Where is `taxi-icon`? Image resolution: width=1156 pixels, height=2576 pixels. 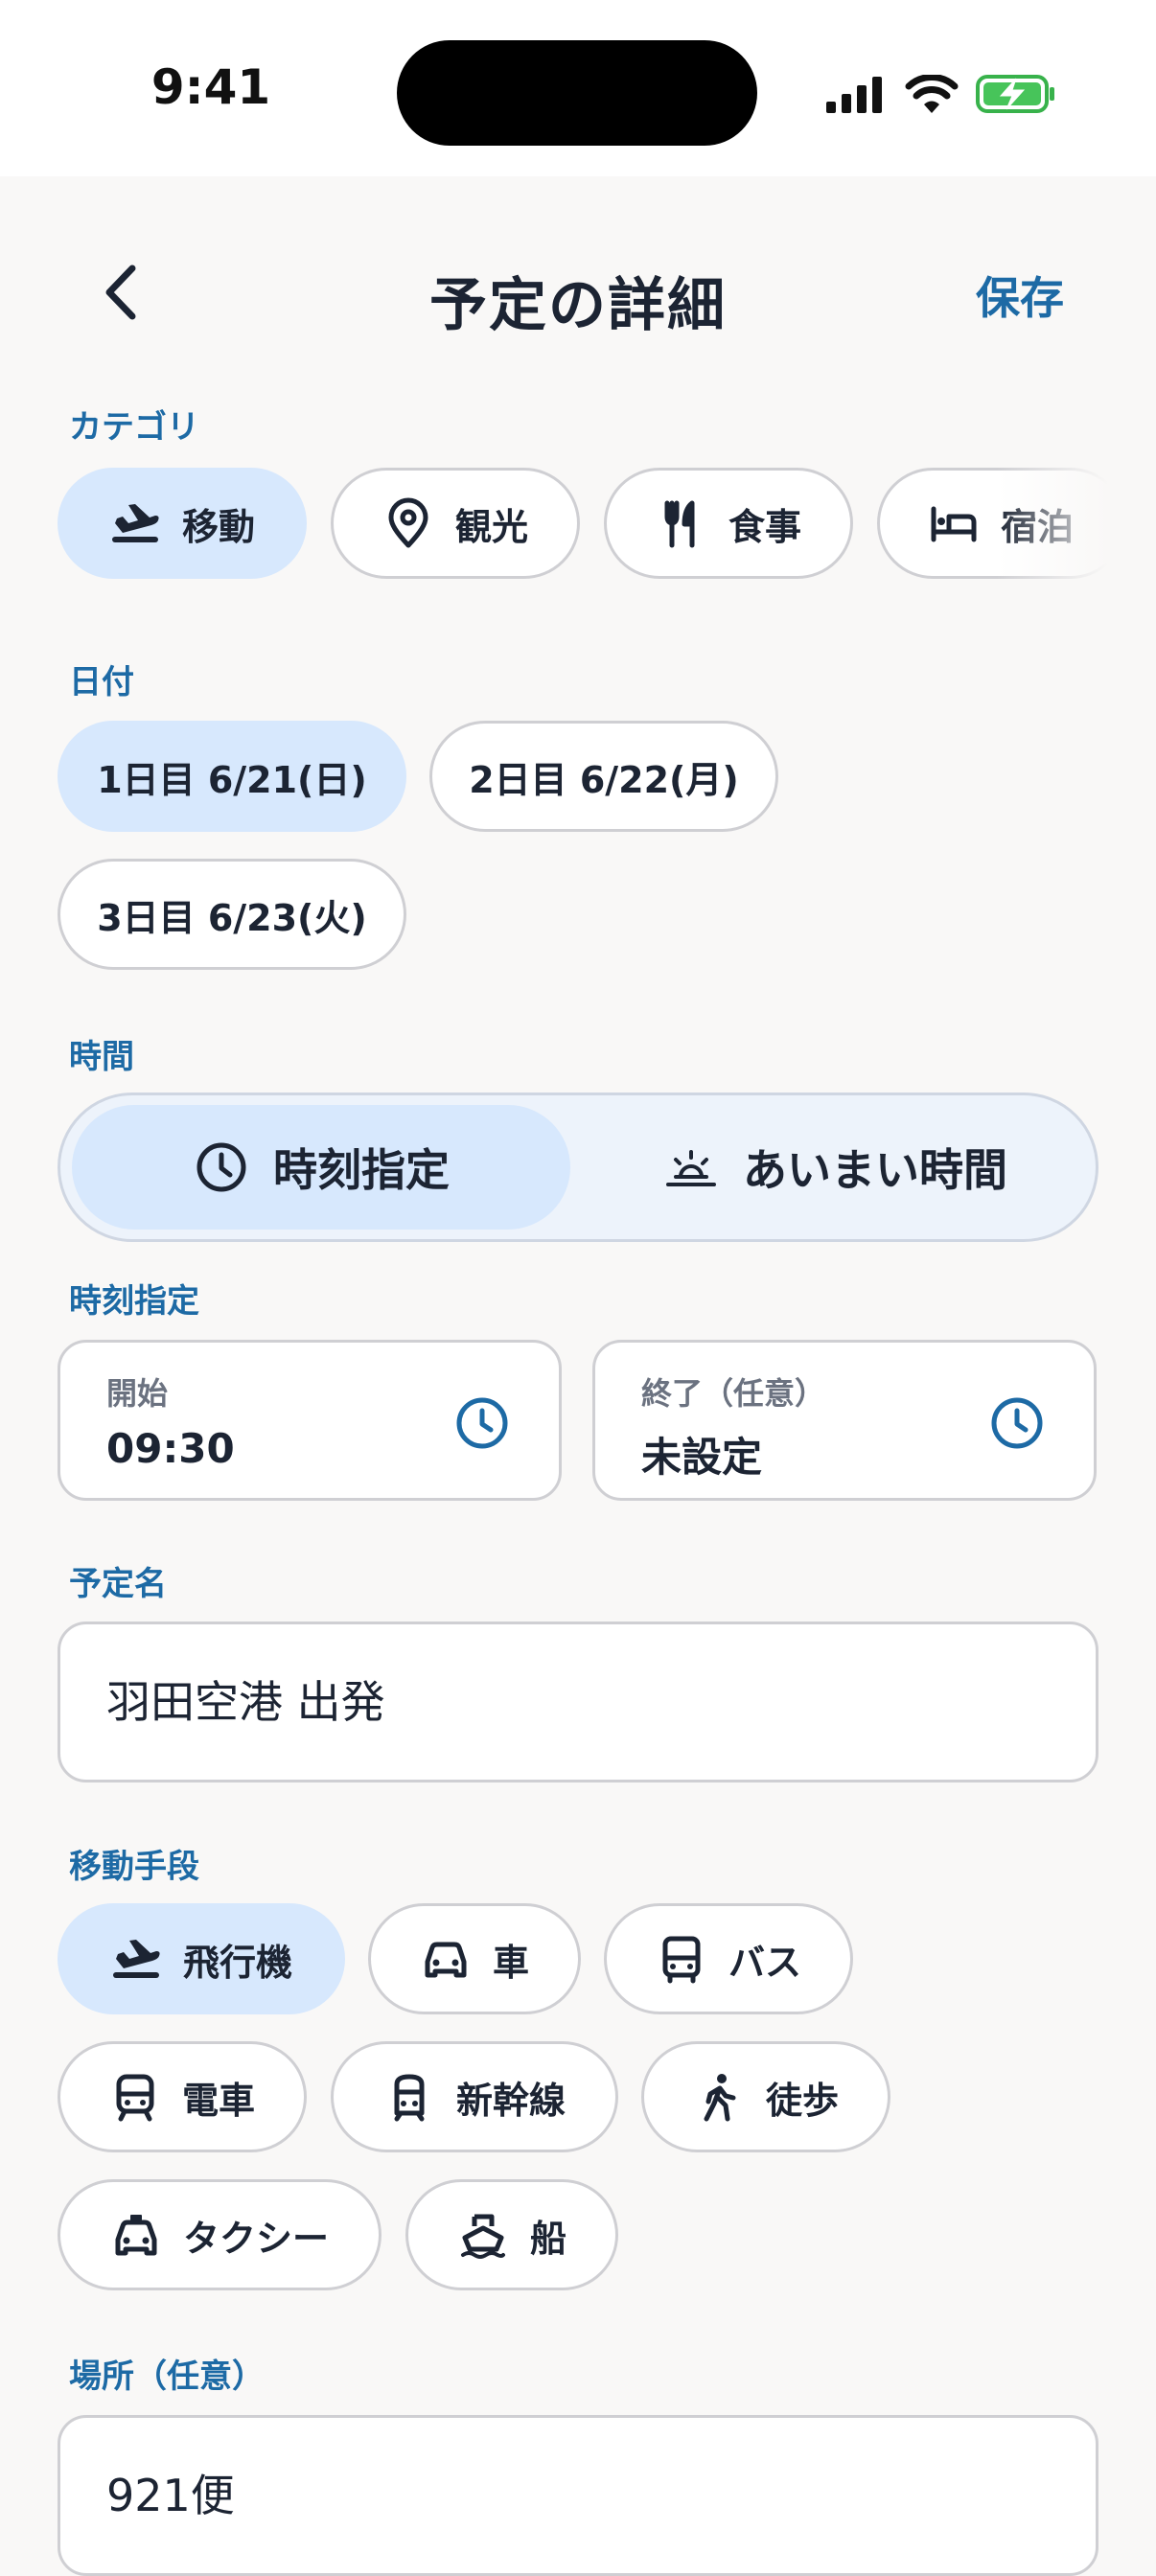 taxi-icon is located at coordinates (136, 2235).